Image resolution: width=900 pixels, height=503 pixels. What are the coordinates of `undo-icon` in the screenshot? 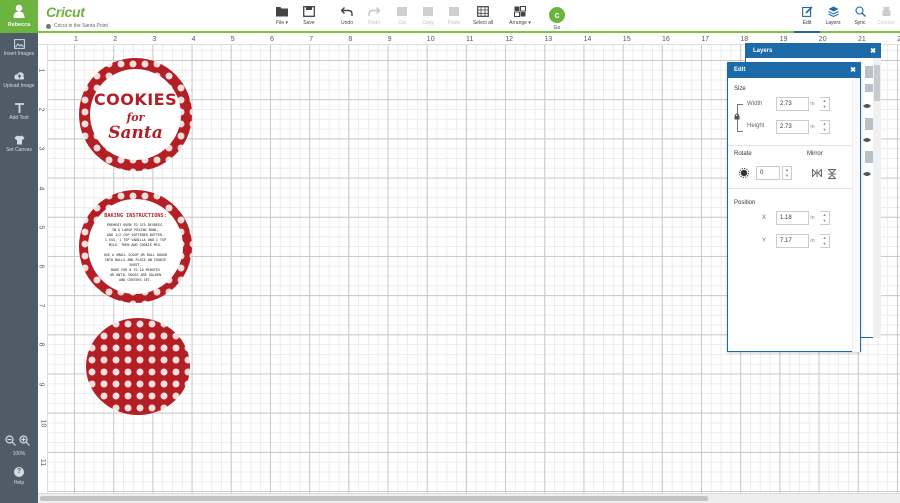 It's located at (347, 11).